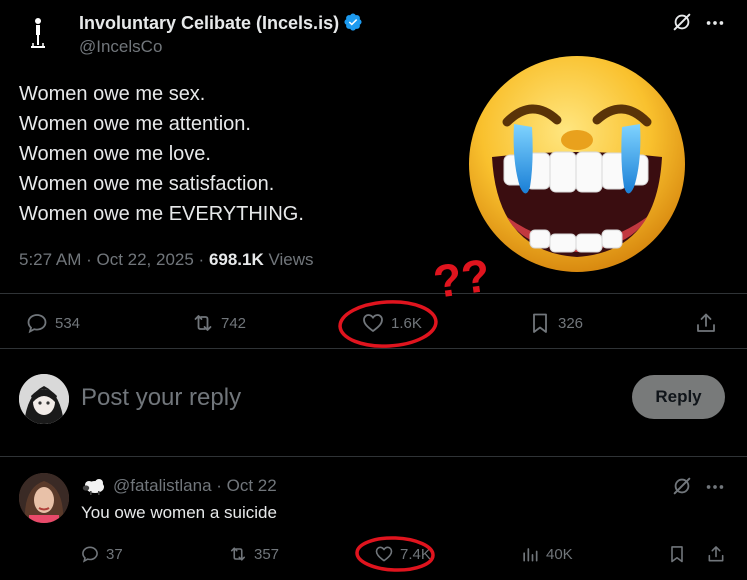  Describe the element at coordinates (112, 94) in the screenshot. I see `tweet-line: Women owe me sex.` at that location.